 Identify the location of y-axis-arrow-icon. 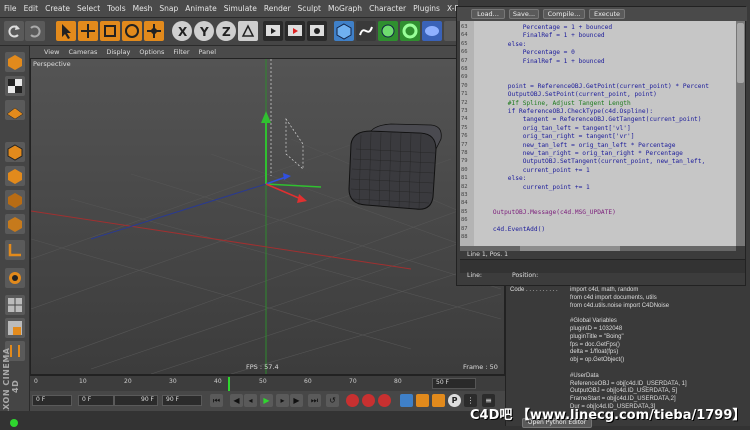
(266, 117).